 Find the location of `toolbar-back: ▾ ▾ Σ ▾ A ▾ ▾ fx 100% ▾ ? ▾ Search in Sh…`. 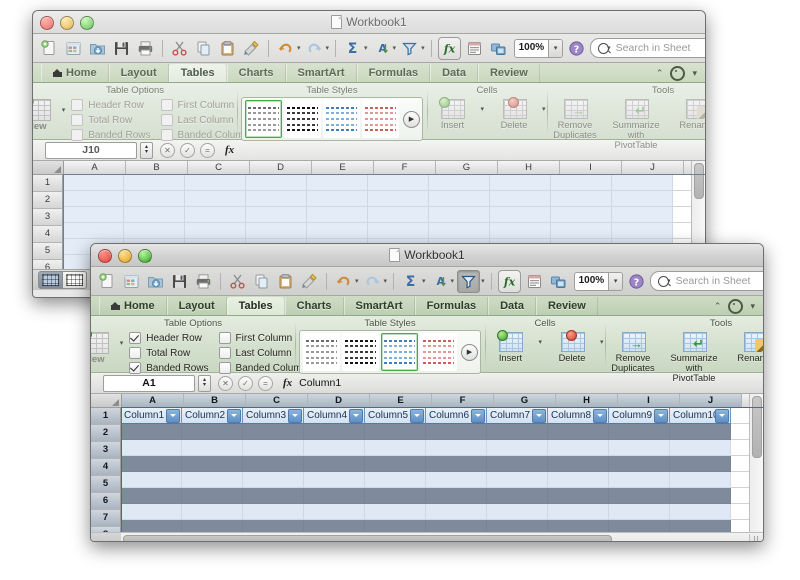

toolbar-back: ▾ ▾ Σ ▾ A ▾ ▾ fx 100% ▾ ? ▾ Search in Sh… is located at coordinates (369, 48).